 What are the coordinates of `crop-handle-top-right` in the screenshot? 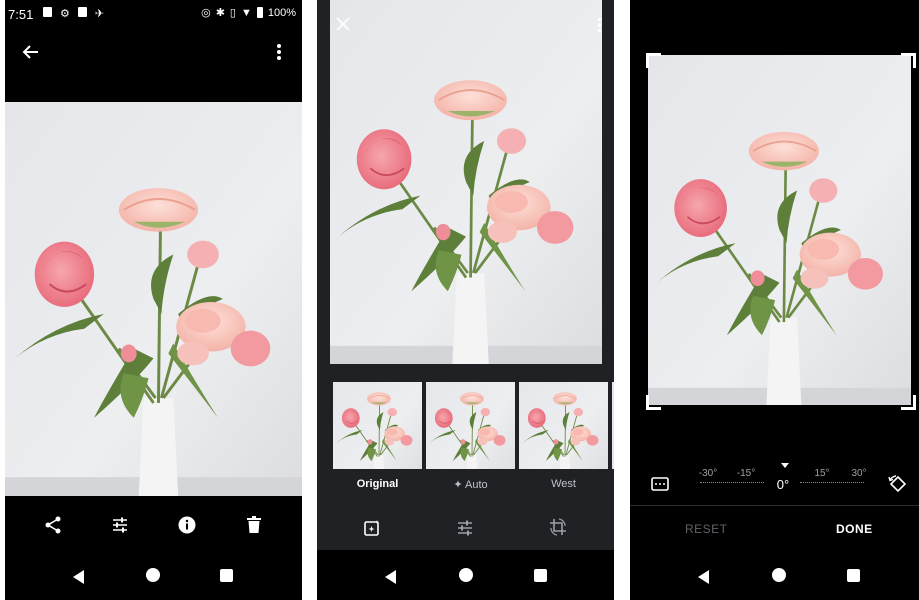 It's located at (908, 60).